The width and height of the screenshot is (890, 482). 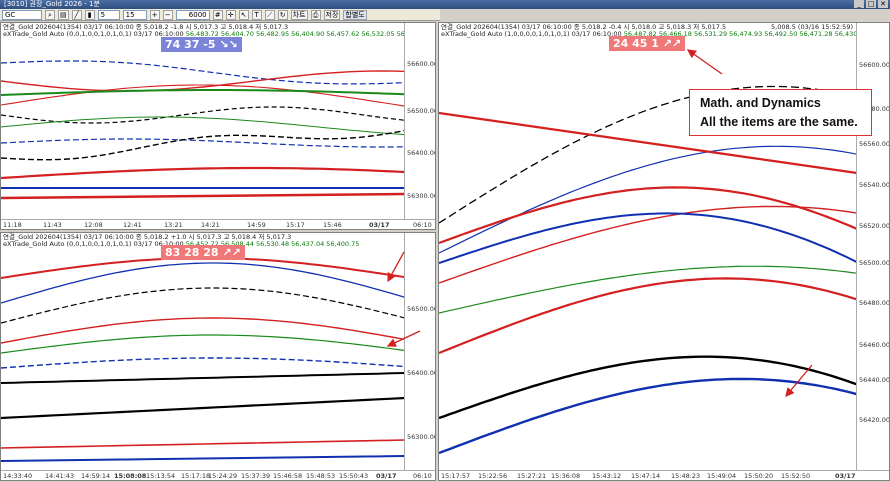 What do you see at coordinates (396, 267) in the screenshot?
I see `arrow-to-bl-top` at bounding box center [396, 267].